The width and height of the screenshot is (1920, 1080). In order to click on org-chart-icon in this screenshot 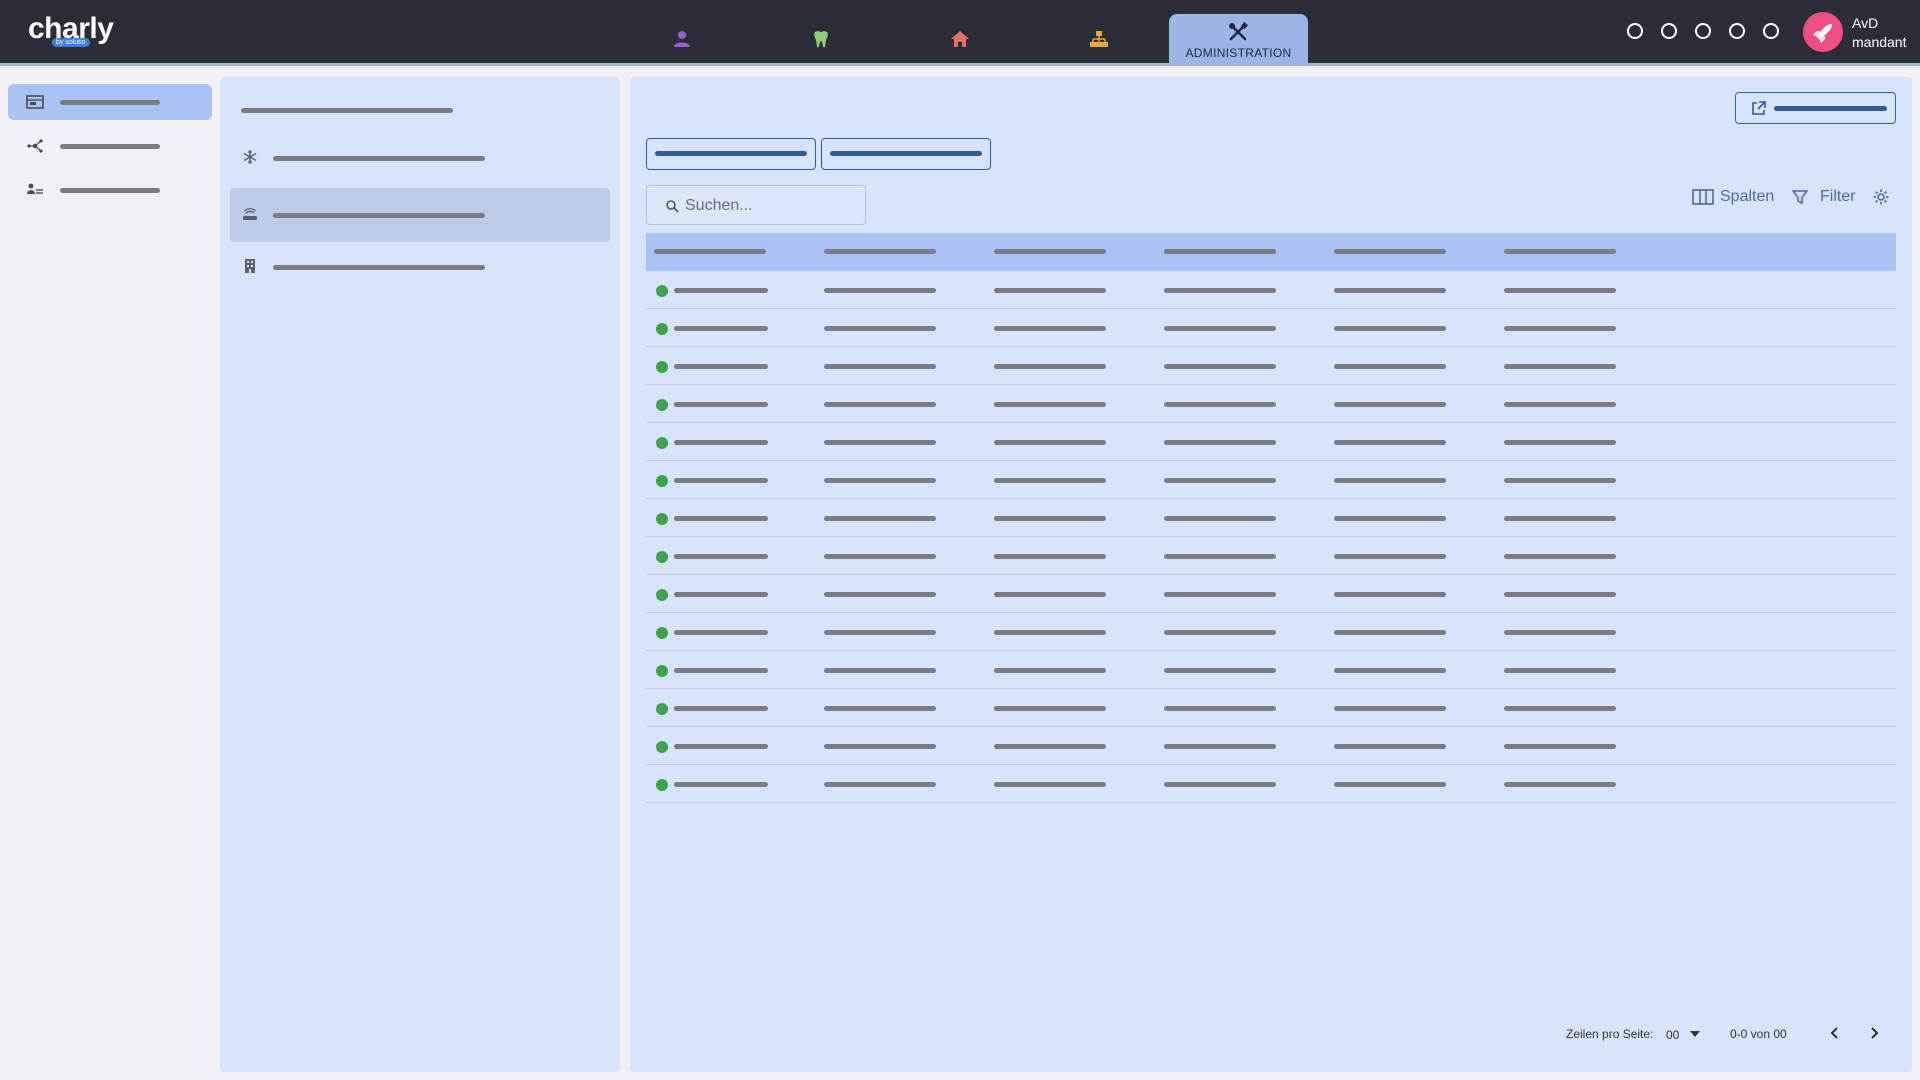, I will do `click(1099, 39)`.